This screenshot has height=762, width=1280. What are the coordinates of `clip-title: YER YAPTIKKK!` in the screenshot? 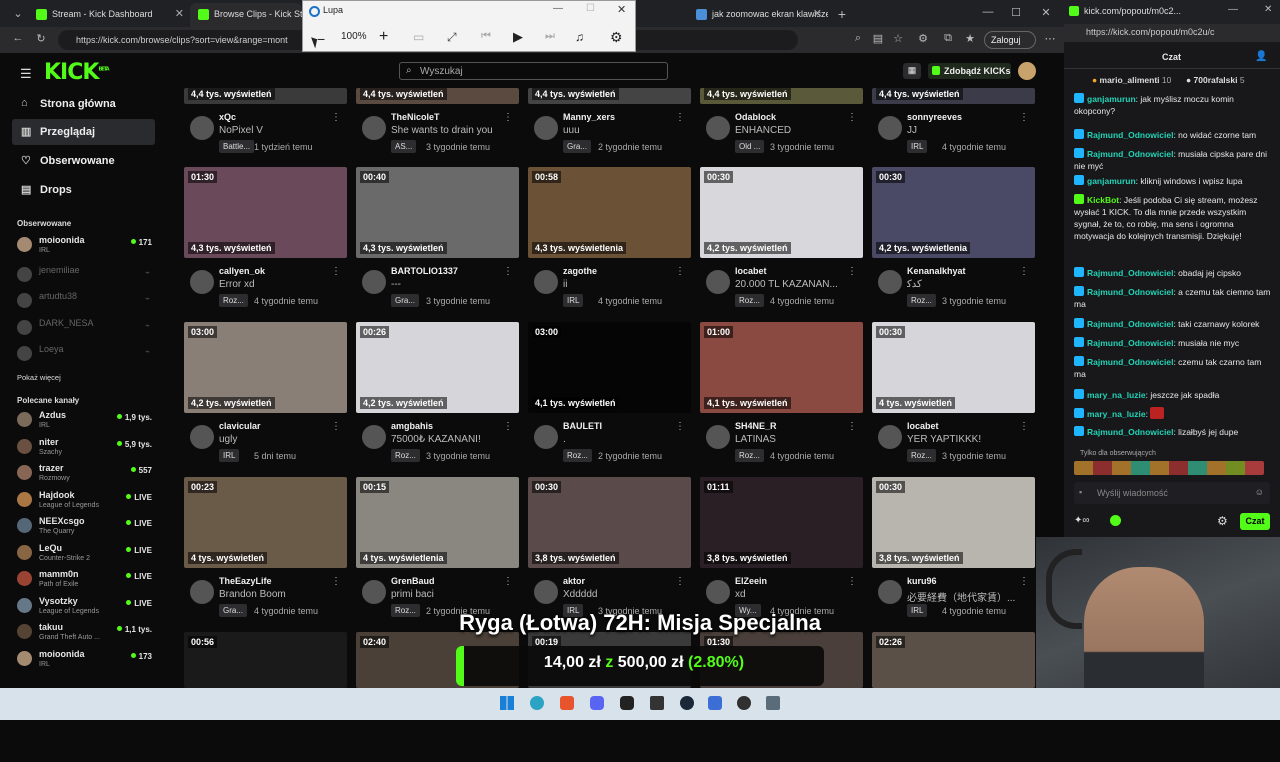 It's located at (967, 439).